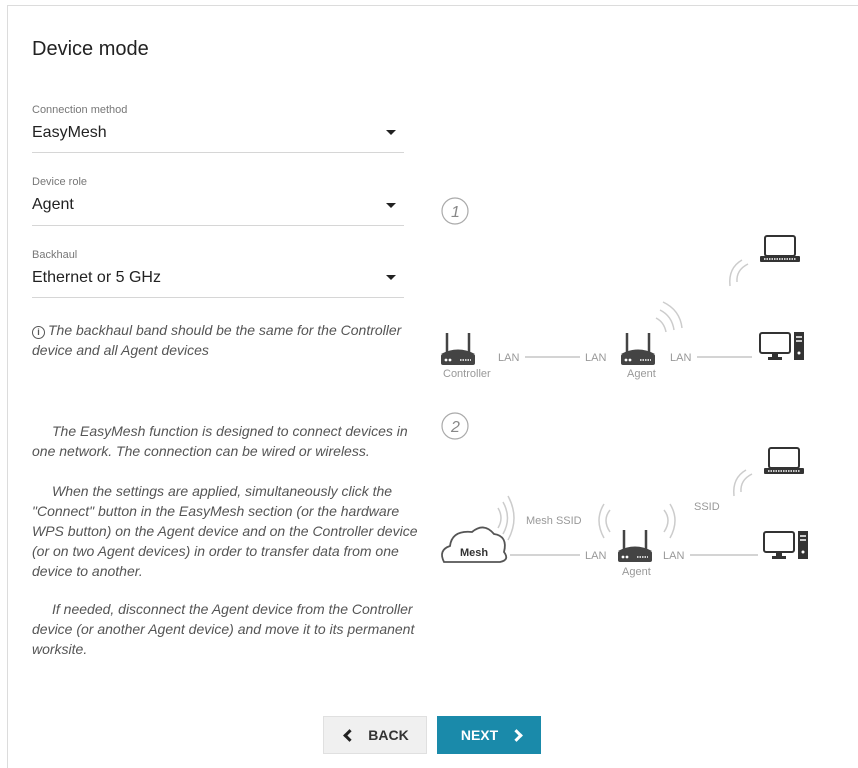 This screenshot has height=768, width=858. What do you see at coordinates (458, 349) in the screenshot?
I see `controller-router-icon` at bounding box center [458, 349].